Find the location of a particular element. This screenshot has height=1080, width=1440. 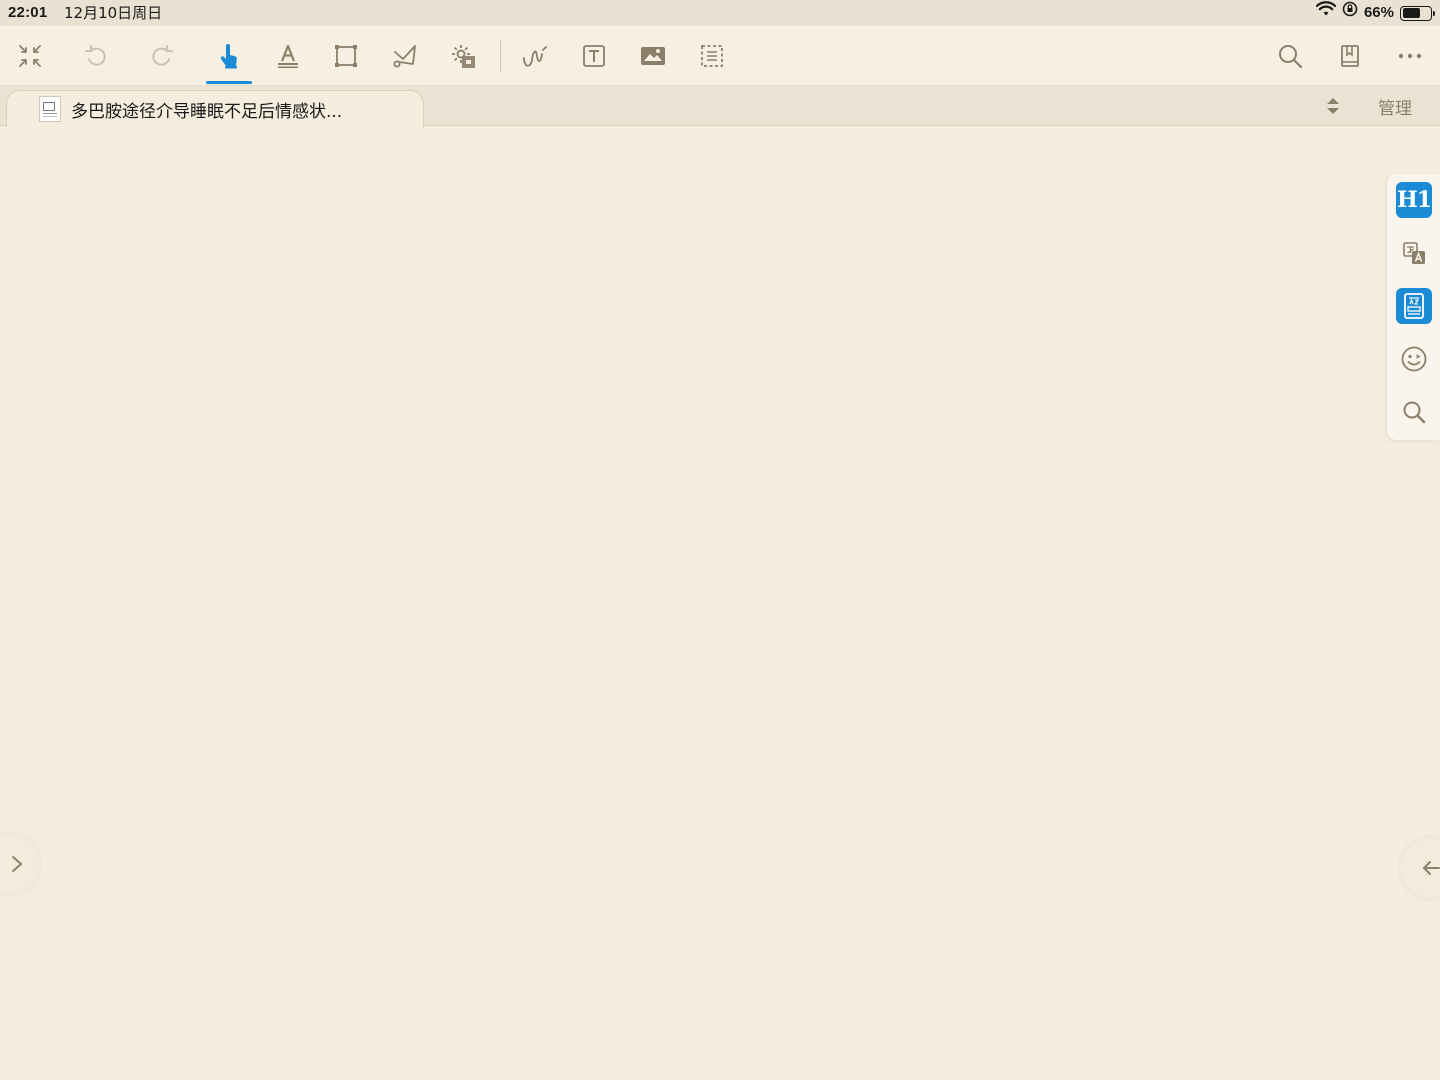

battery-fill is located at coordinates (1411, 13).